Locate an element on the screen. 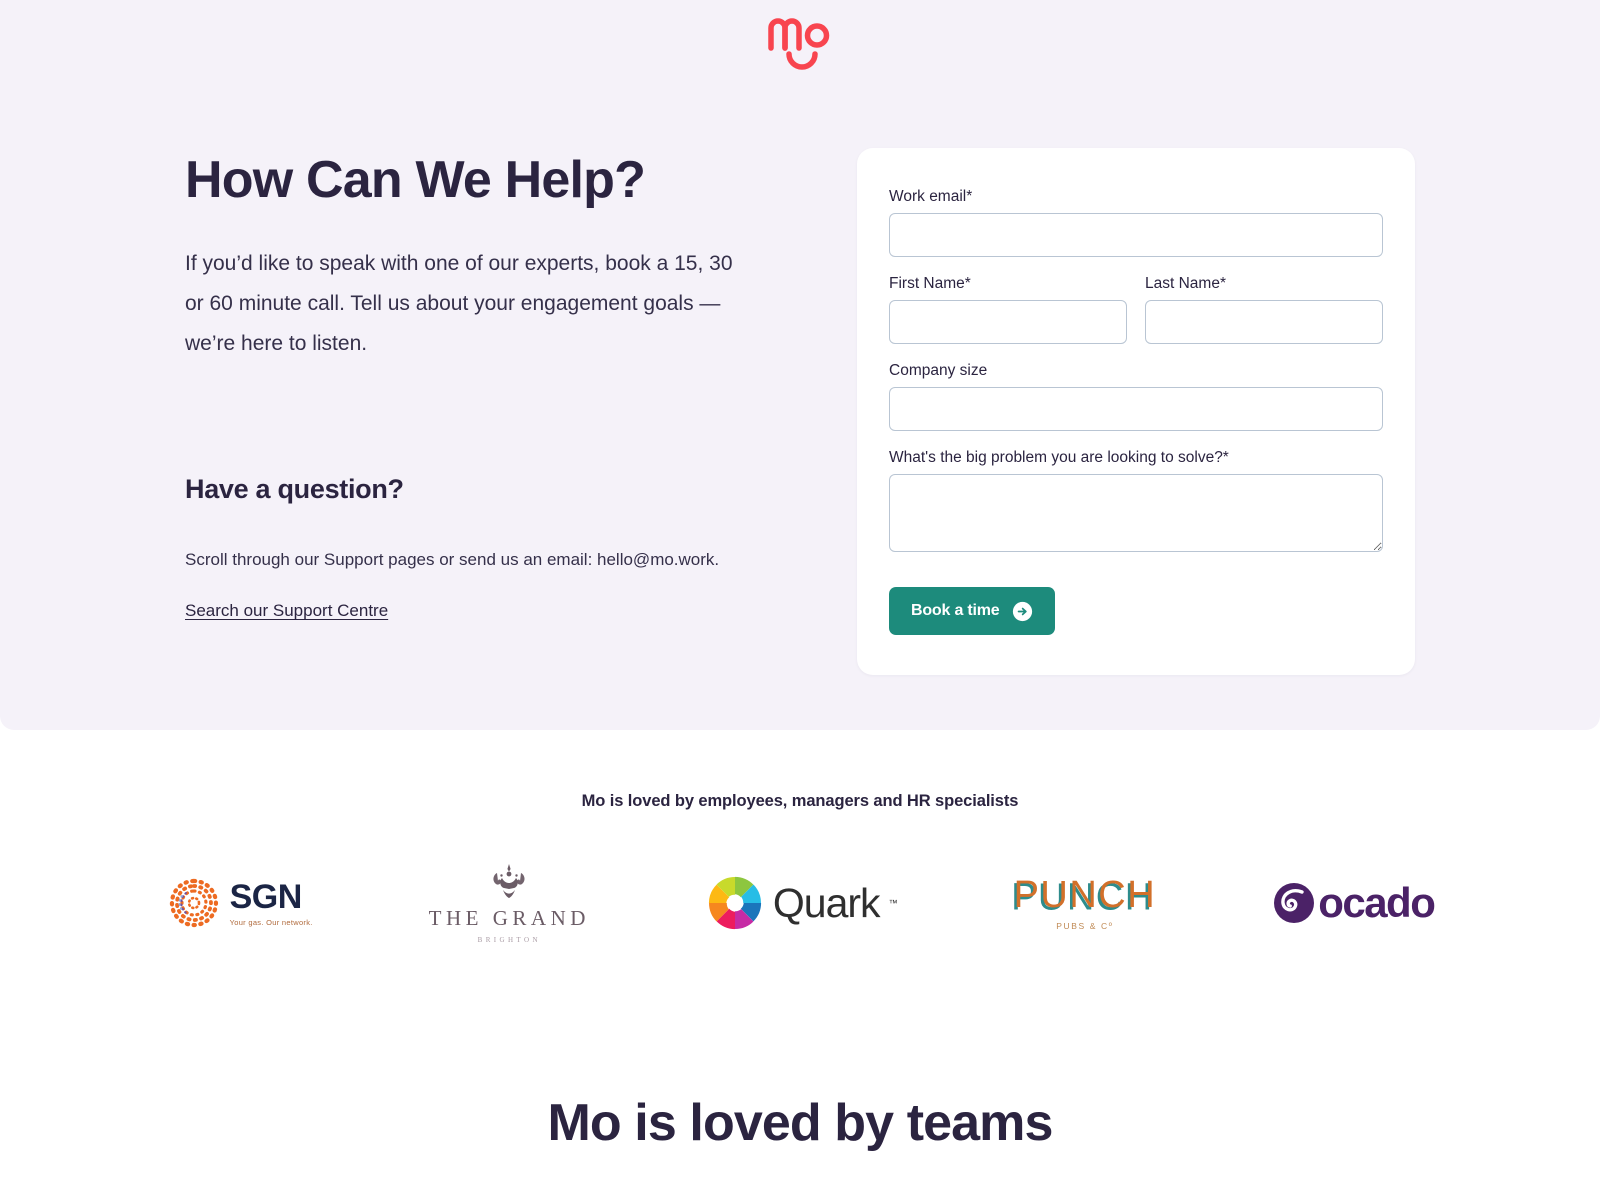 This screenshot has height=1200, width=1600. label-company-size: Company size is located at coordinates (938, 370).